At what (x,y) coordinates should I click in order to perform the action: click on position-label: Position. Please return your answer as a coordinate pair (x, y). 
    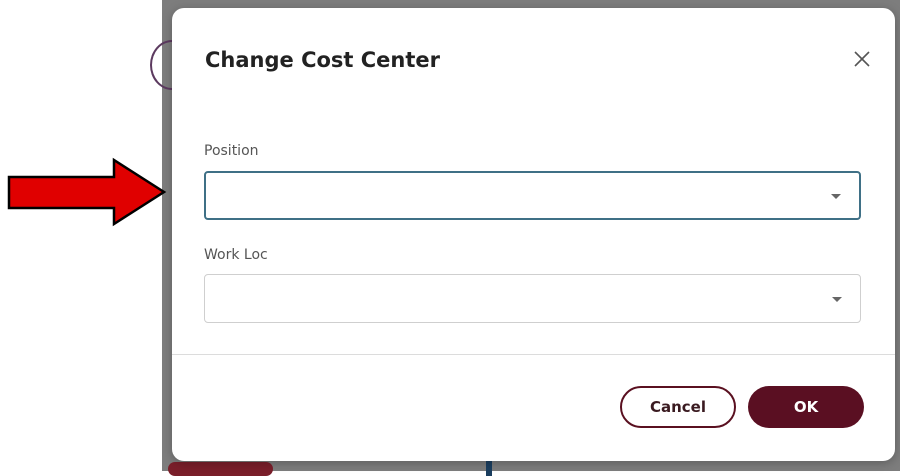
    Looking at the image, I should click on (231, 151).